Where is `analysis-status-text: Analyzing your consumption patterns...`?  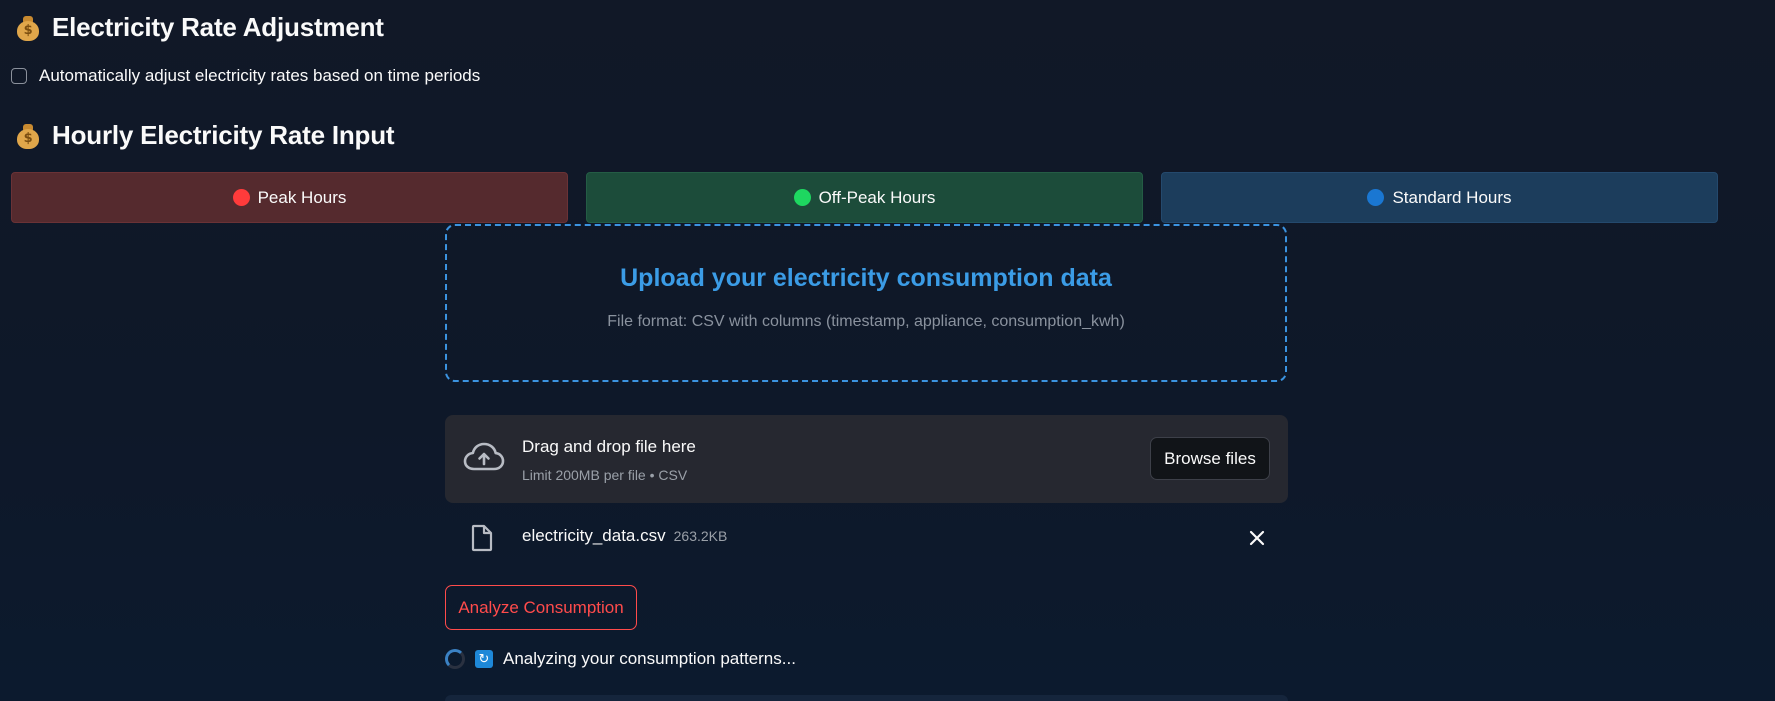 analysis-status-text: Analyzing your consumption patterns... is located at coordinates (649, 658).